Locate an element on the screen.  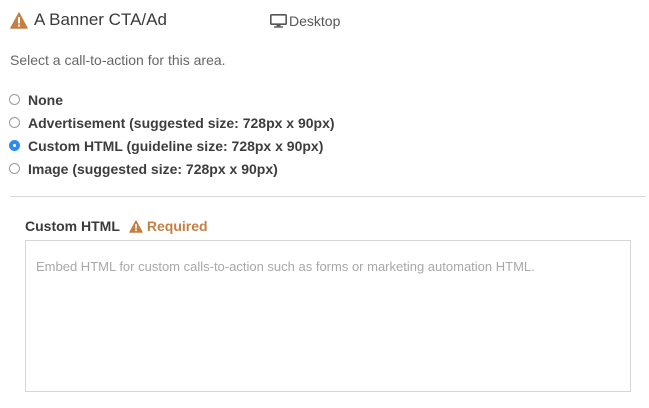
option-label: Image (suggested size: 728px x 90px) is located at coordinates (153, 168).